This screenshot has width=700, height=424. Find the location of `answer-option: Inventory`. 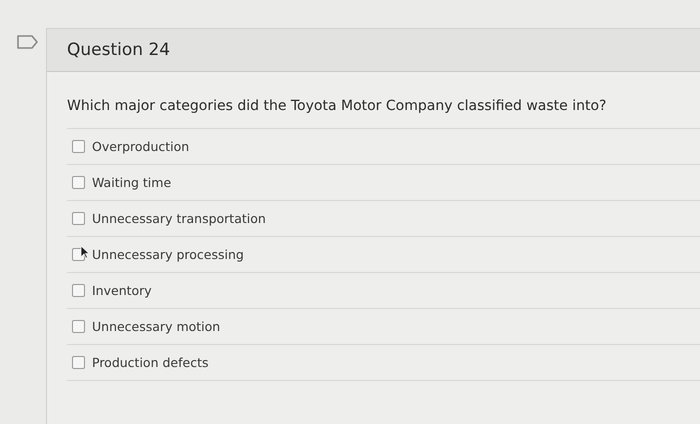

answer-option: Inventory is located at coordinates (383, 291).